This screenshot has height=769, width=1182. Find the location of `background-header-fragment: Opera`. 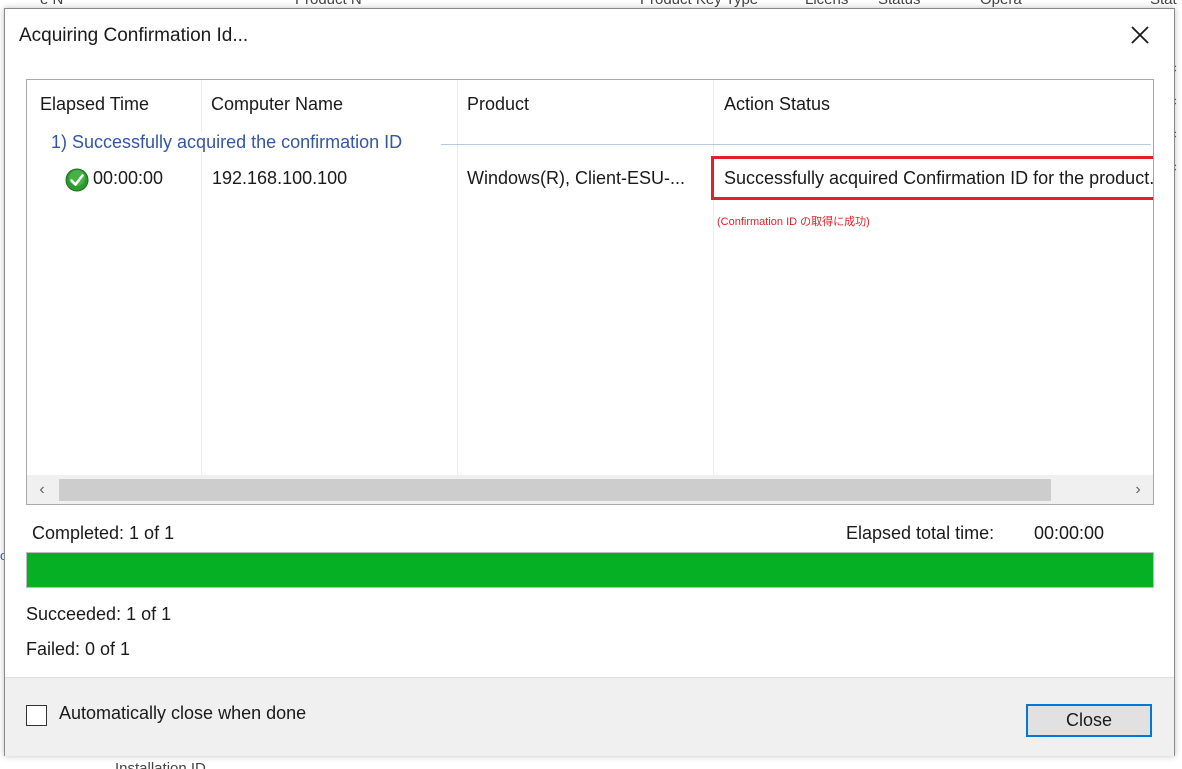

background-header-fragment: Opera is located at coordinates (1001, 4).